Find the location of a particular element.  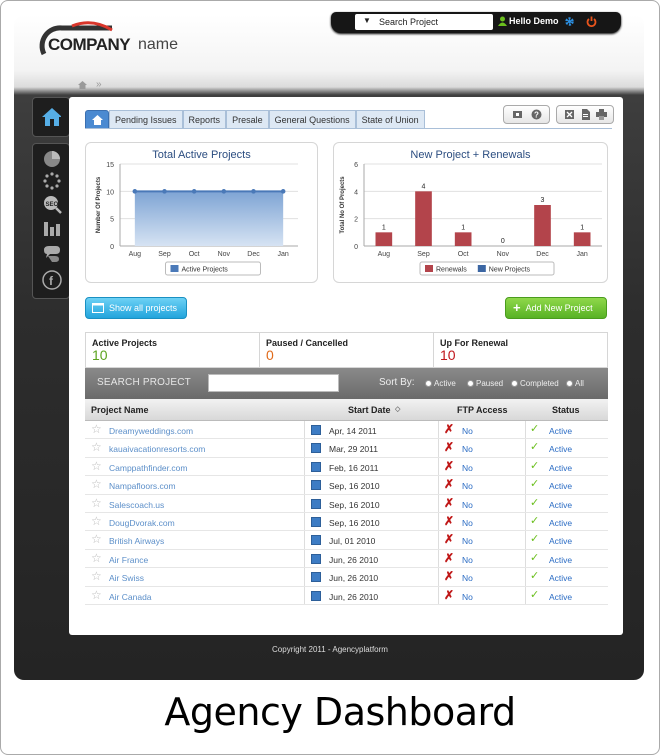

pdf-export-icon is located at coordinates (585, 114).